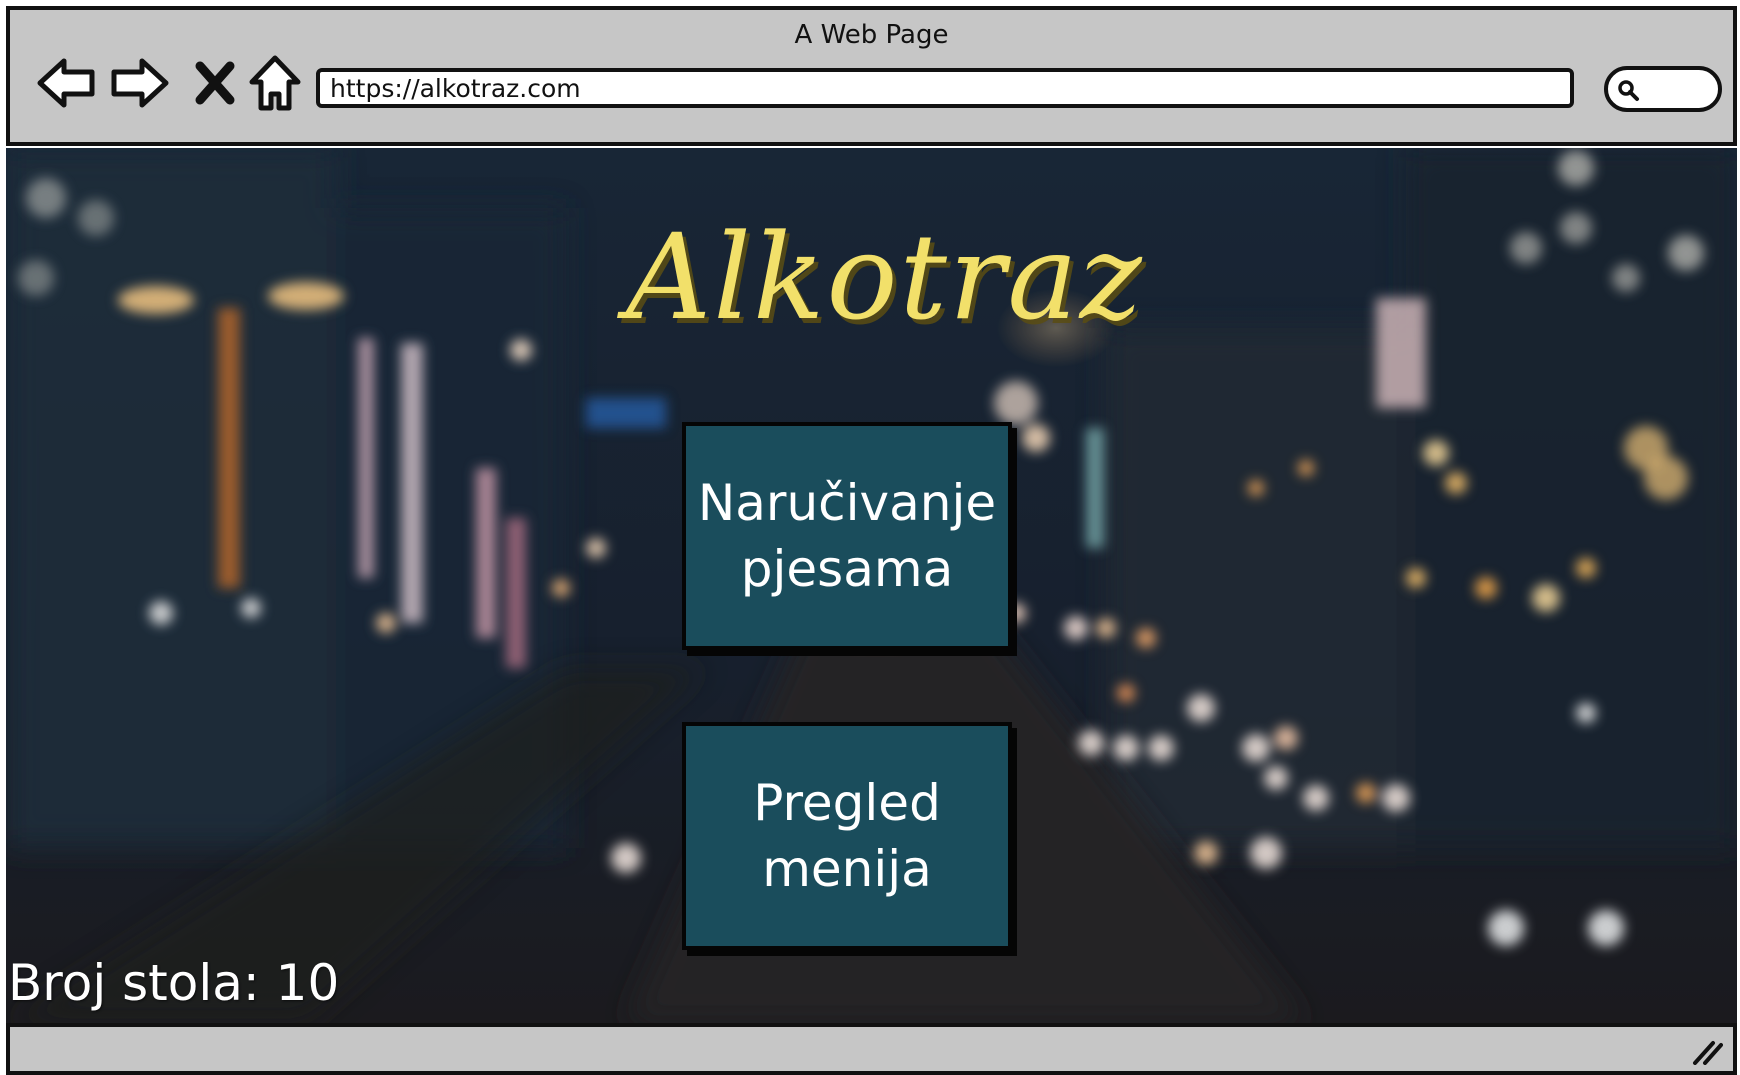 This screenshot has width=1740, height=1075. I want to click on alkotraz-logo: Alkotraz, so click(885, 277).